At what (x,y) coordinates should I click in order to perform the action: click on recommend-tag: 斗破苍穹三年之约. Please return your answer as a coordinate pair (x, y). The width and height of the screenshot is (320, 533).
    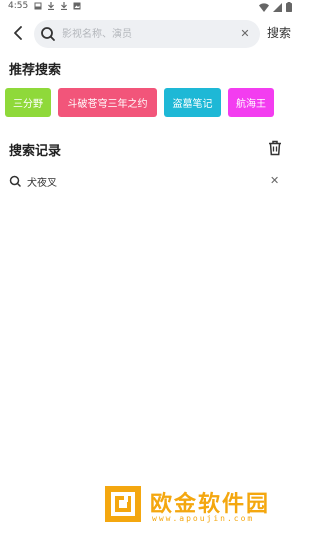
    Looking at the image, I should click on (107, 102).